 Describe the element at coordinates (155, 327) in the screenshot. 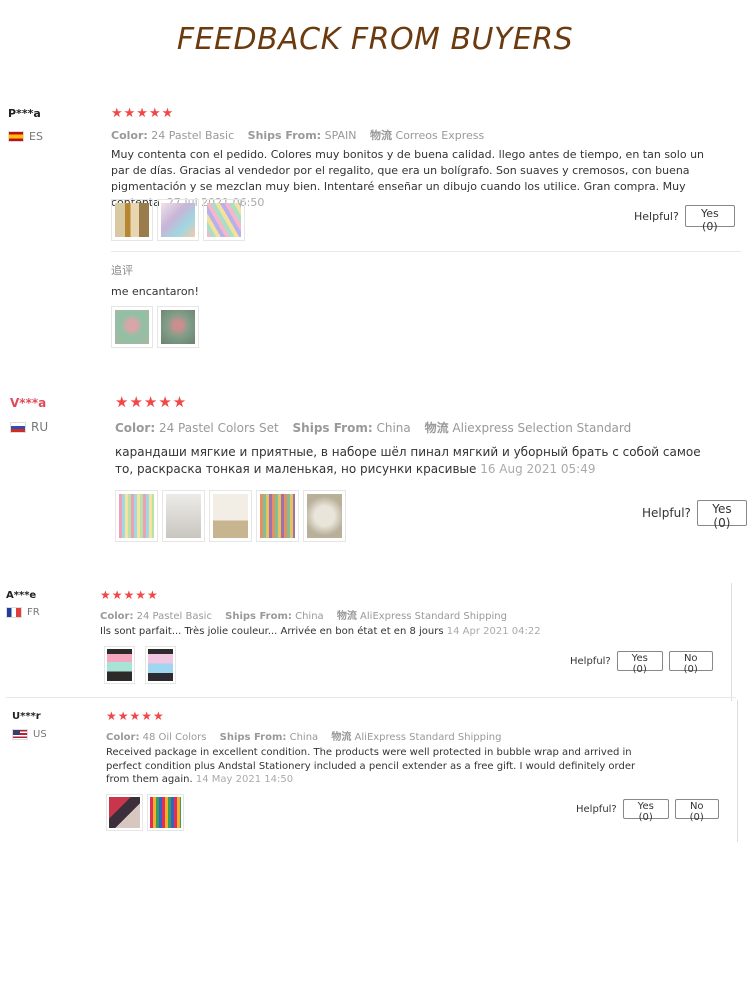

I see `followup-photos` at that location.